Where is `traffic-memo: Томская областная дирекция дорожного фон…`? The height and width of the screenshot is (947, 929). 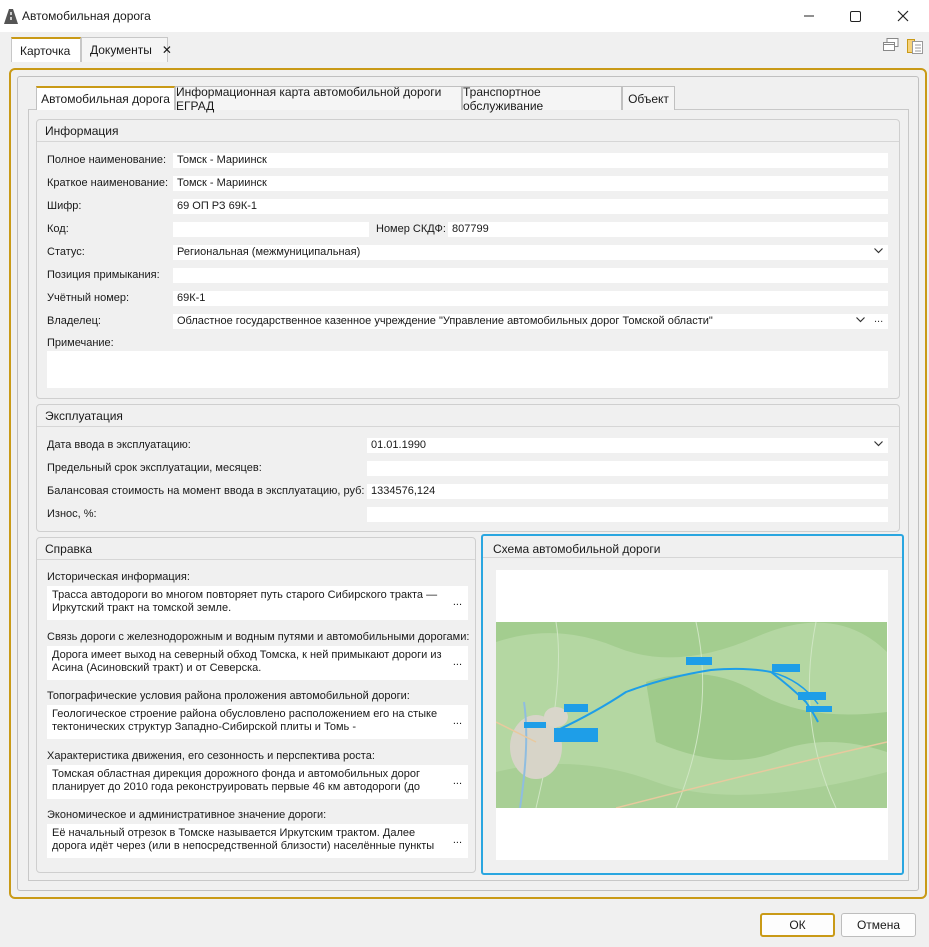 traffic-memo: Томская областная дирекция дорожного фон… is located at coordinates (257, 782).